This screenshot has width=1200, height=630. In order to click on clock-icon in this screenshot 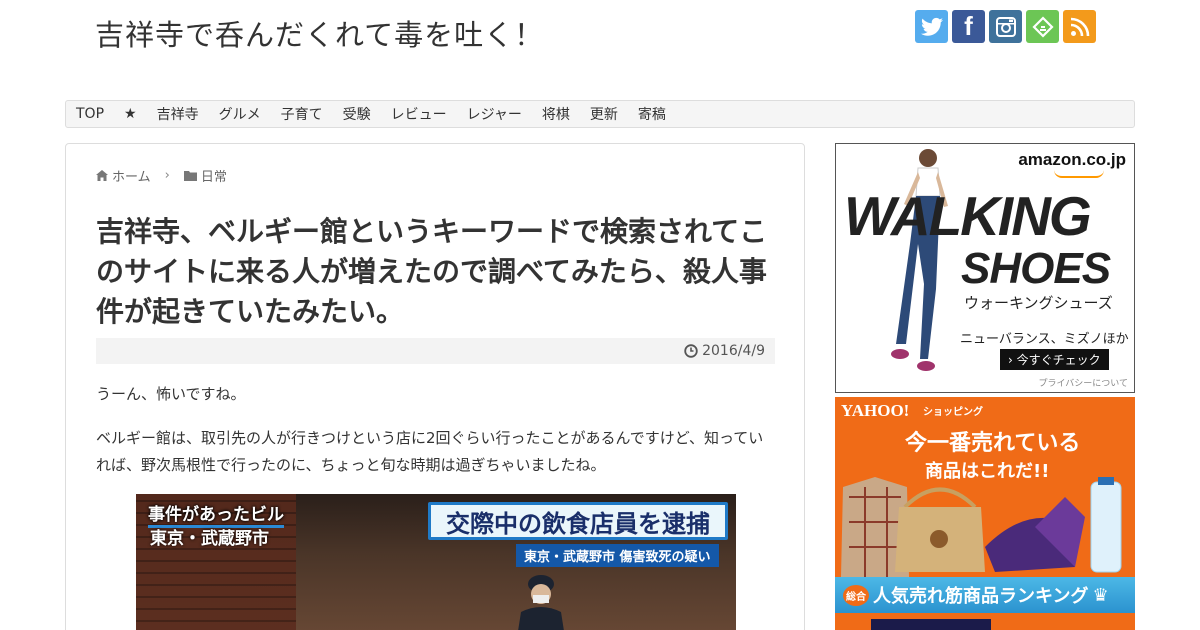, I will do `click(691, 351)`.